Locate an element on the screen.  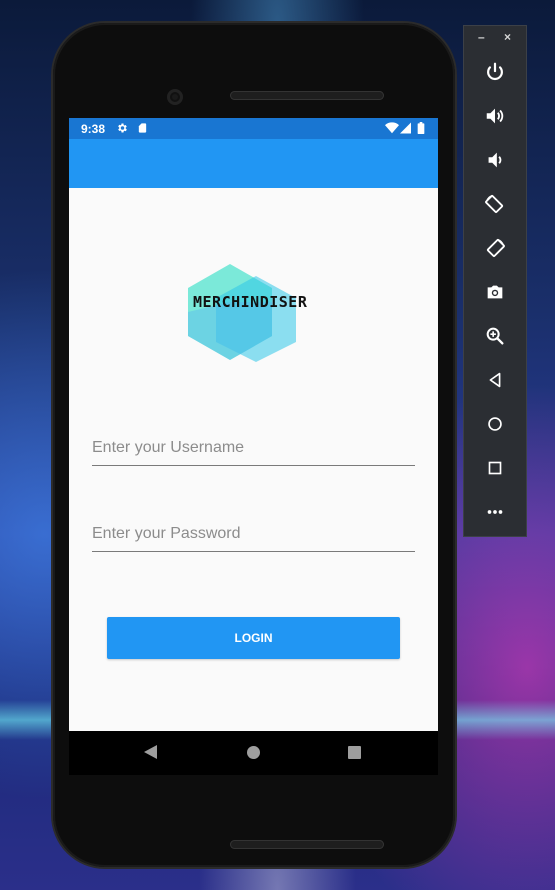
emulator-toolbar: – × is located at coordinates (495, 281).